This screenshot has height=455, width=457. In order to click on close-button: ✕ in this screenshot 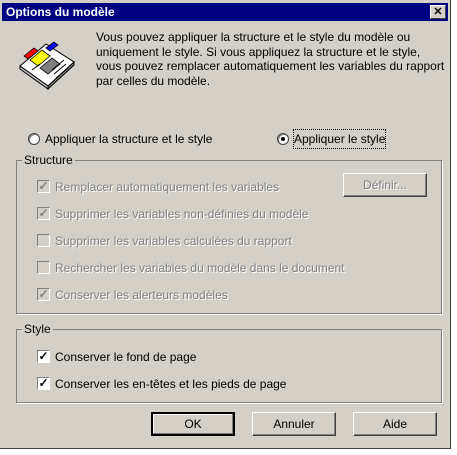, I will do `click(438, 12)`.